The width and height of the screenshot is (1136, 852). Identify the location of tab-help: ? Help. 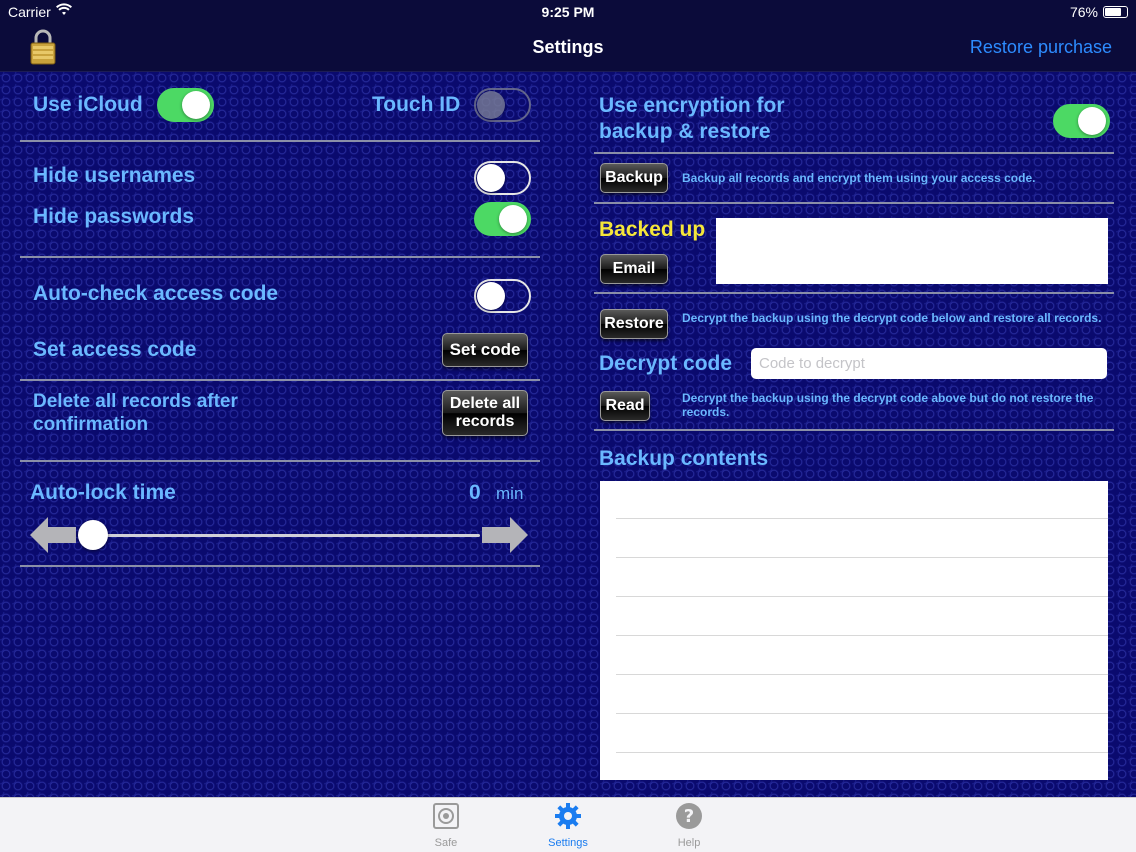
(689, 825).